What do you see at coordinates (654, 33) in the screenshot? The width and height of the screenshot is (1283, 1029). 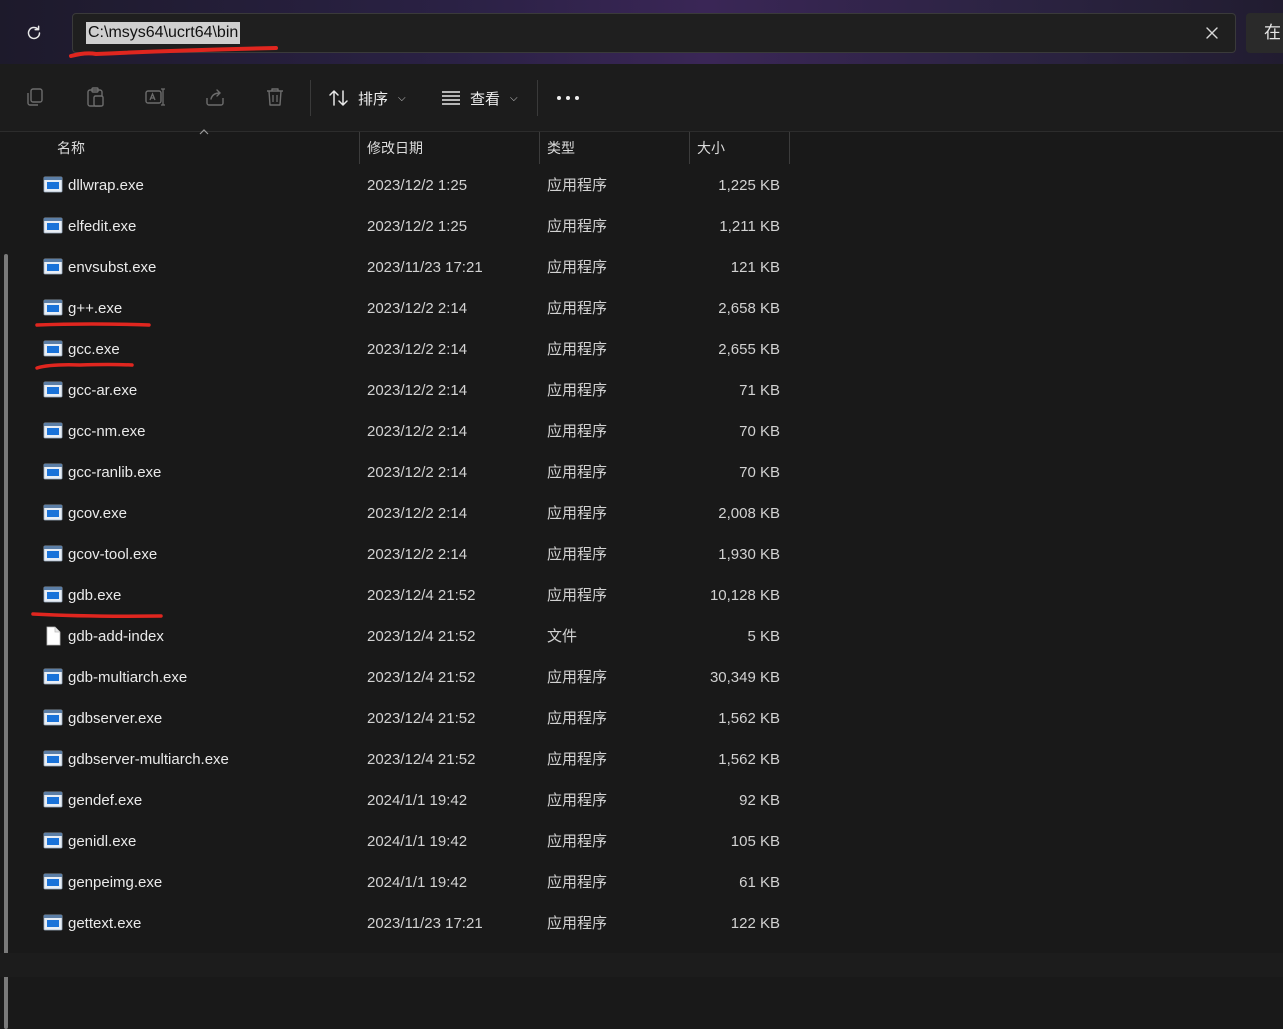 I see `address-input: C:\msys64\ucrt64\bin` at bounding box center [654, 33].